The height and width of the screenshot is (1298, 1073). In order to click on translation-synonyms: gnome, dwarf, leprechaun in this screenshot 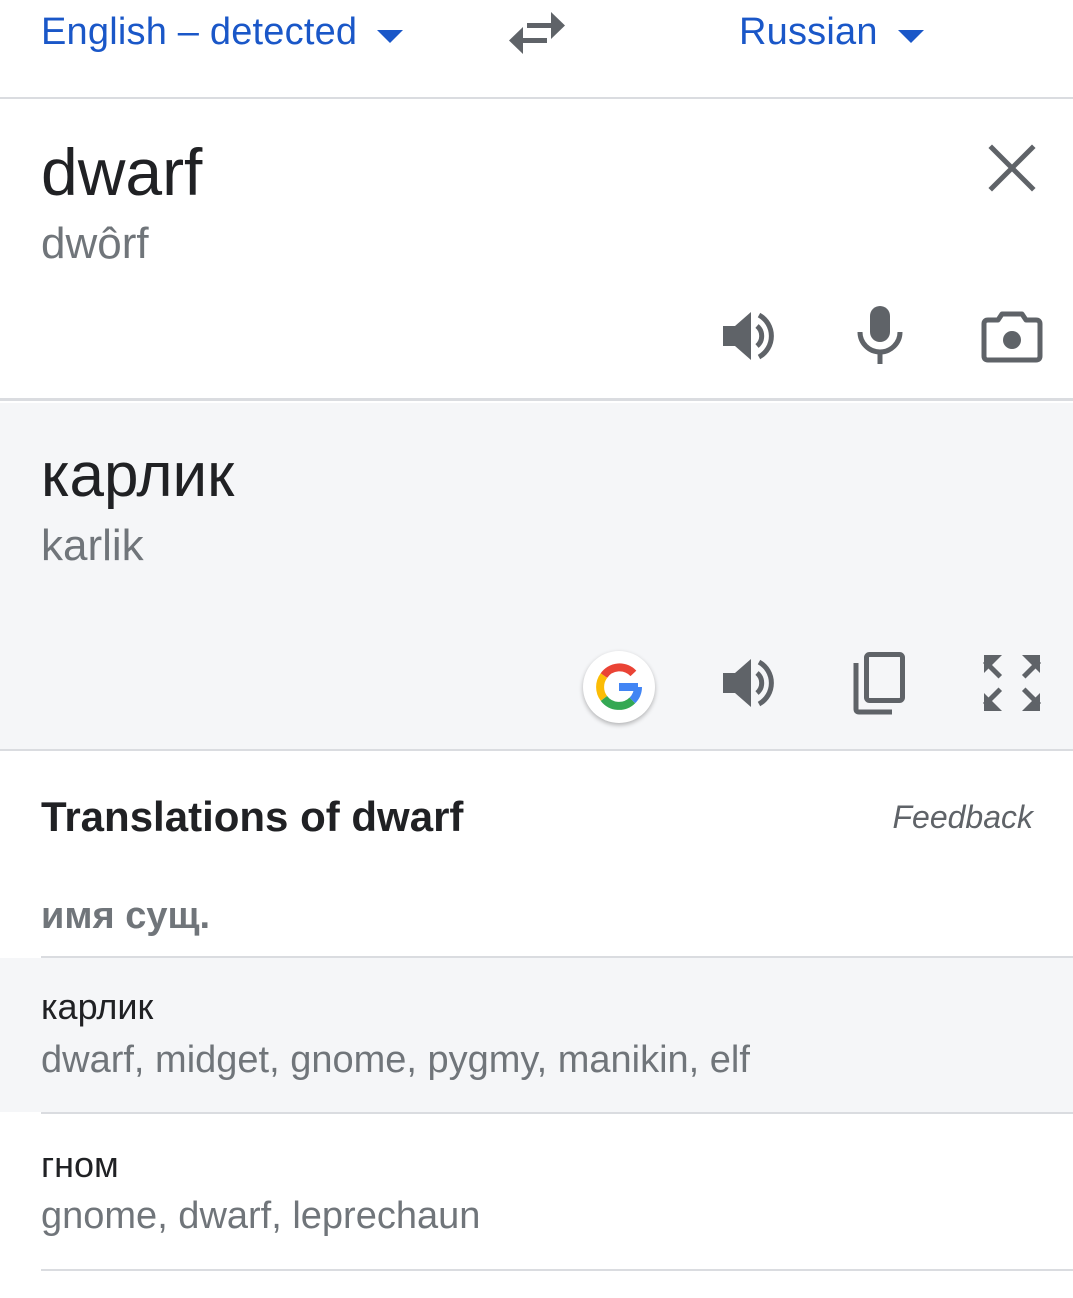, I will do `click(261, 1216)`.